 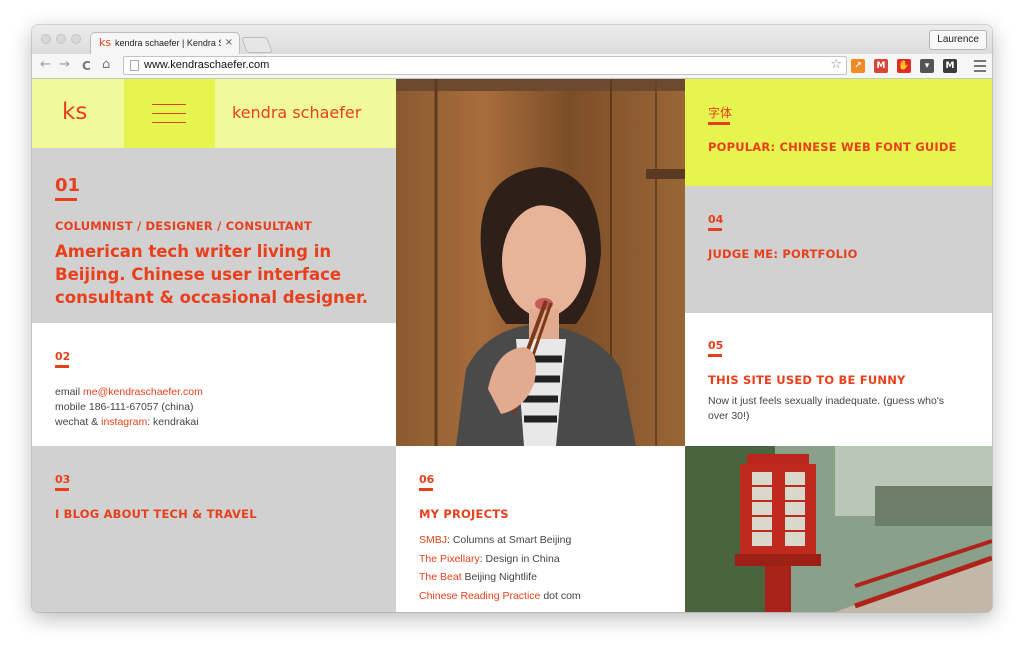 I want to click on lantern-image, so click(x=838, y=529).